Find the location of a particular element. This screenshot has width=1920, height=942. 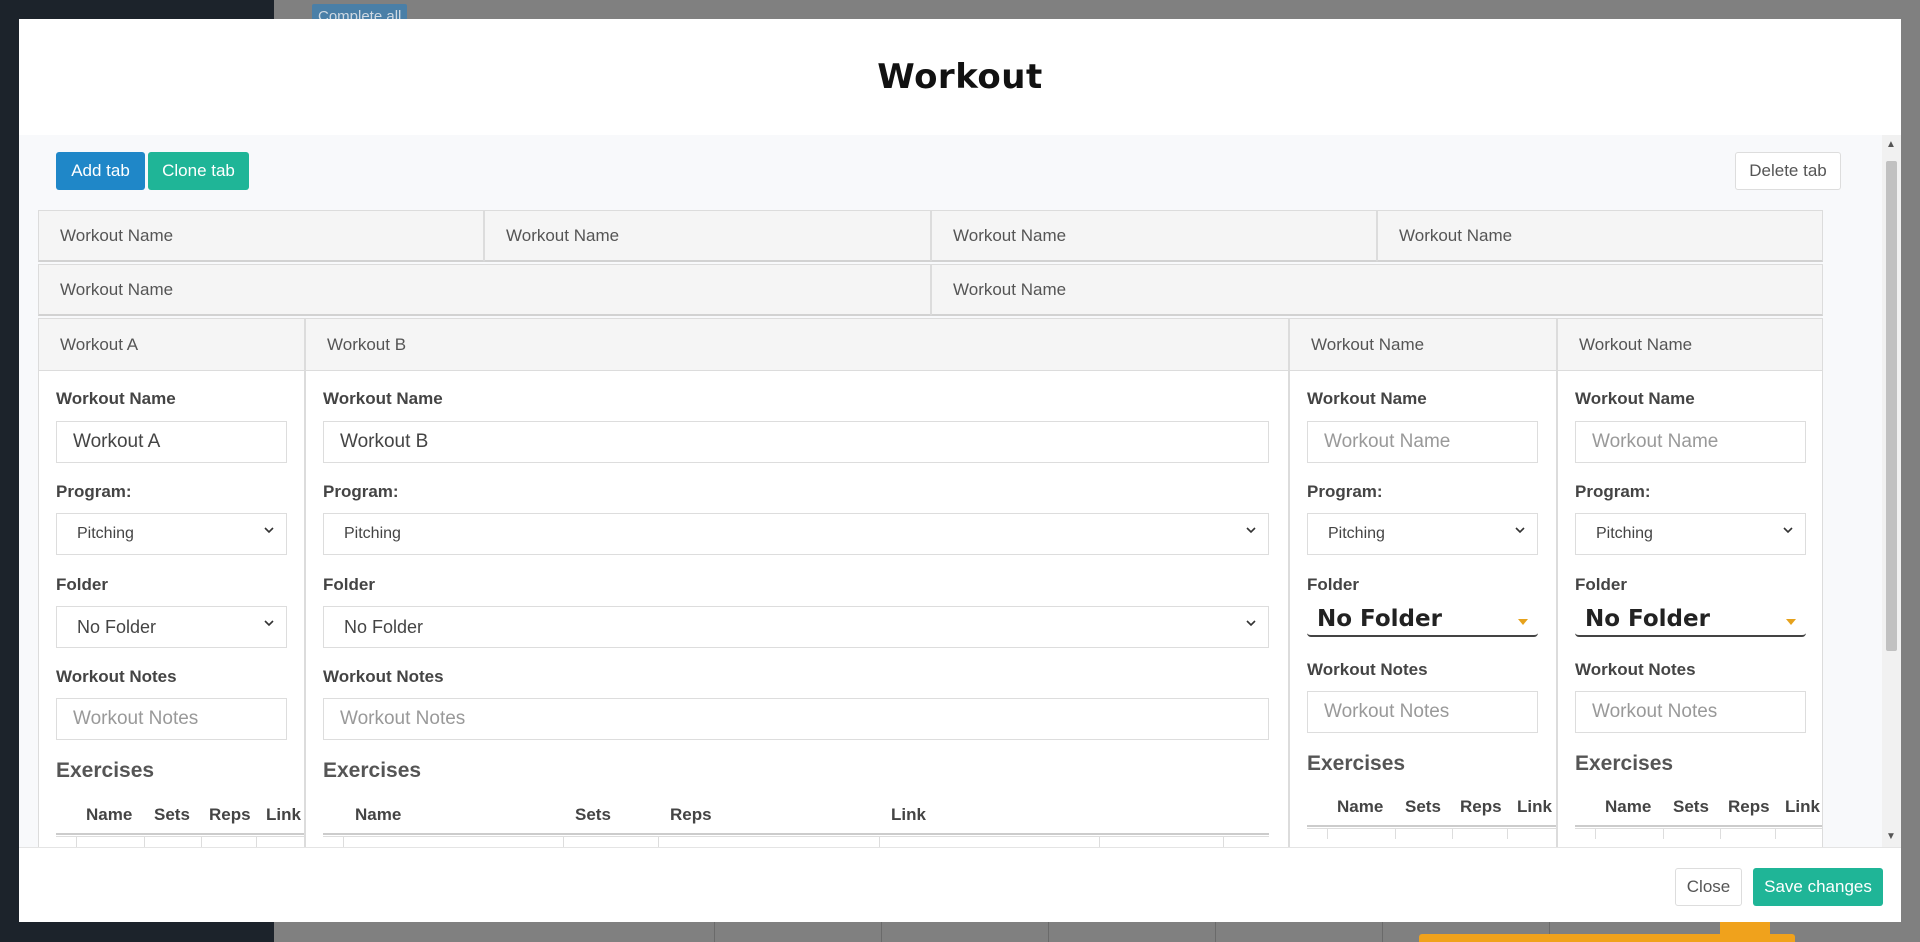

modal-header: Workout is located at coordinates (960, 77).